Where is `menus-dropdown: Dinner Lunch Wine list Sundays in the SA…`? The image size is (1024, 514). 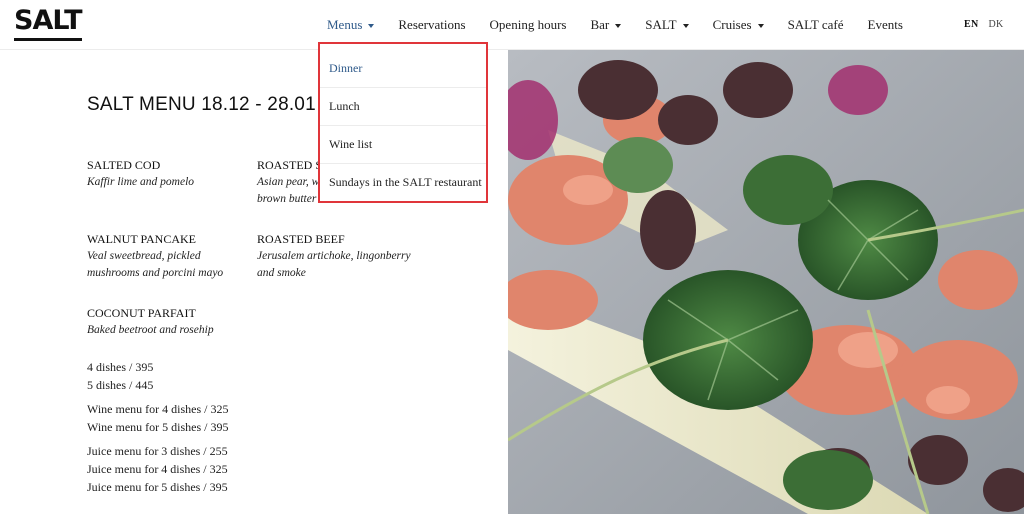 menus-dropdown: Dinner Lunch Wine list Sundays in the SA… is located at coordinates (403, 122).